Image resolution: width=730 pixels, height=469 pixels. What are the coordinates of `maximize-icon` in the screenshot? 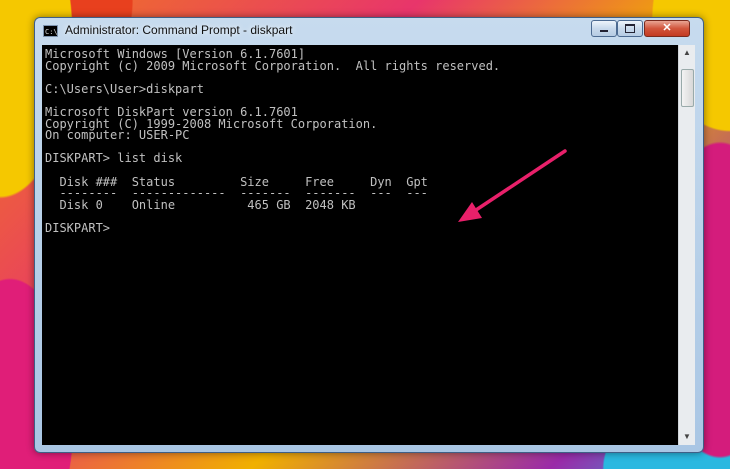 It's located at (630, 28).